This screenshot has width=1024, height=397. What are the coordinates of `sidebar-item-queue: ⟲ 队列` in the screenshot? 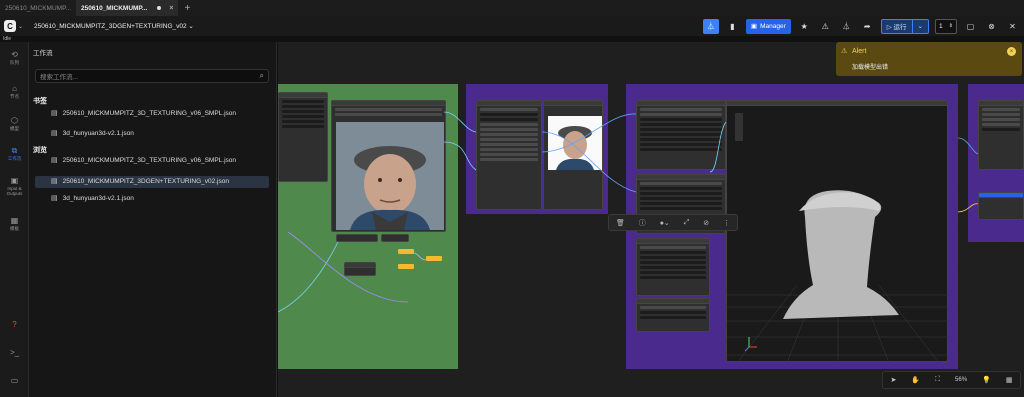 It's located at (14, 57).